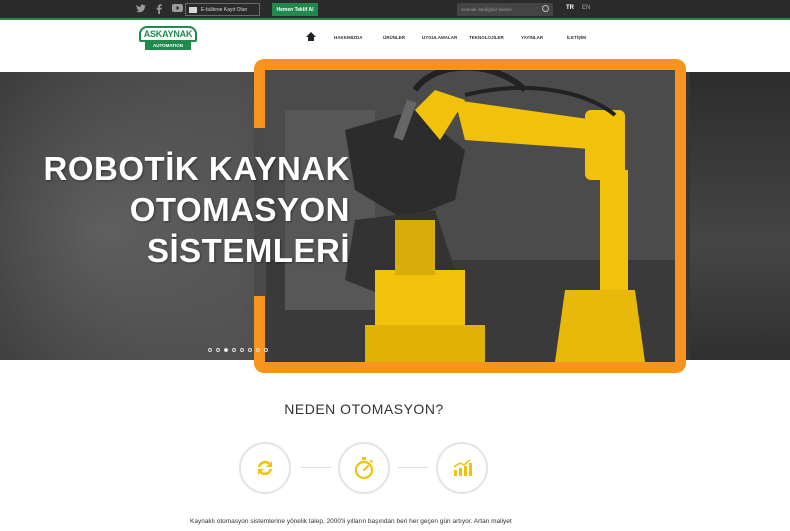 This screenshot has height=531, width=790. Describe the element at coordinates (570, 8) in the screenshot. I see `language-tr: TR` at that location.